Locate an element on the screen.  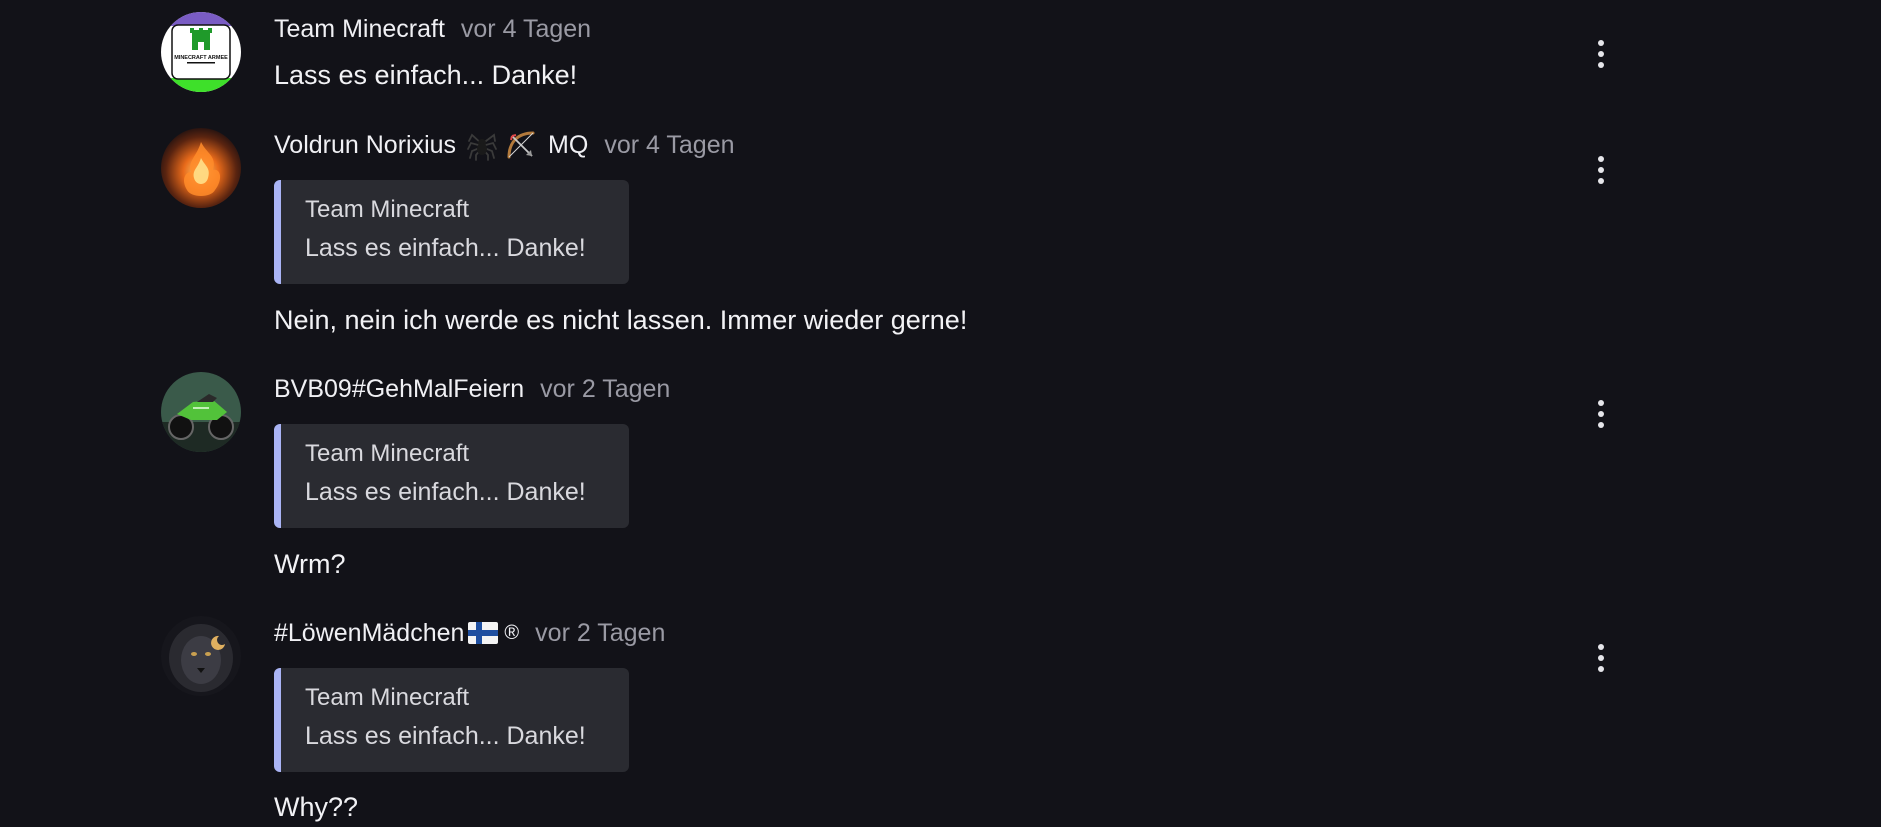
lion-icon is located at coordinates (201, 656).